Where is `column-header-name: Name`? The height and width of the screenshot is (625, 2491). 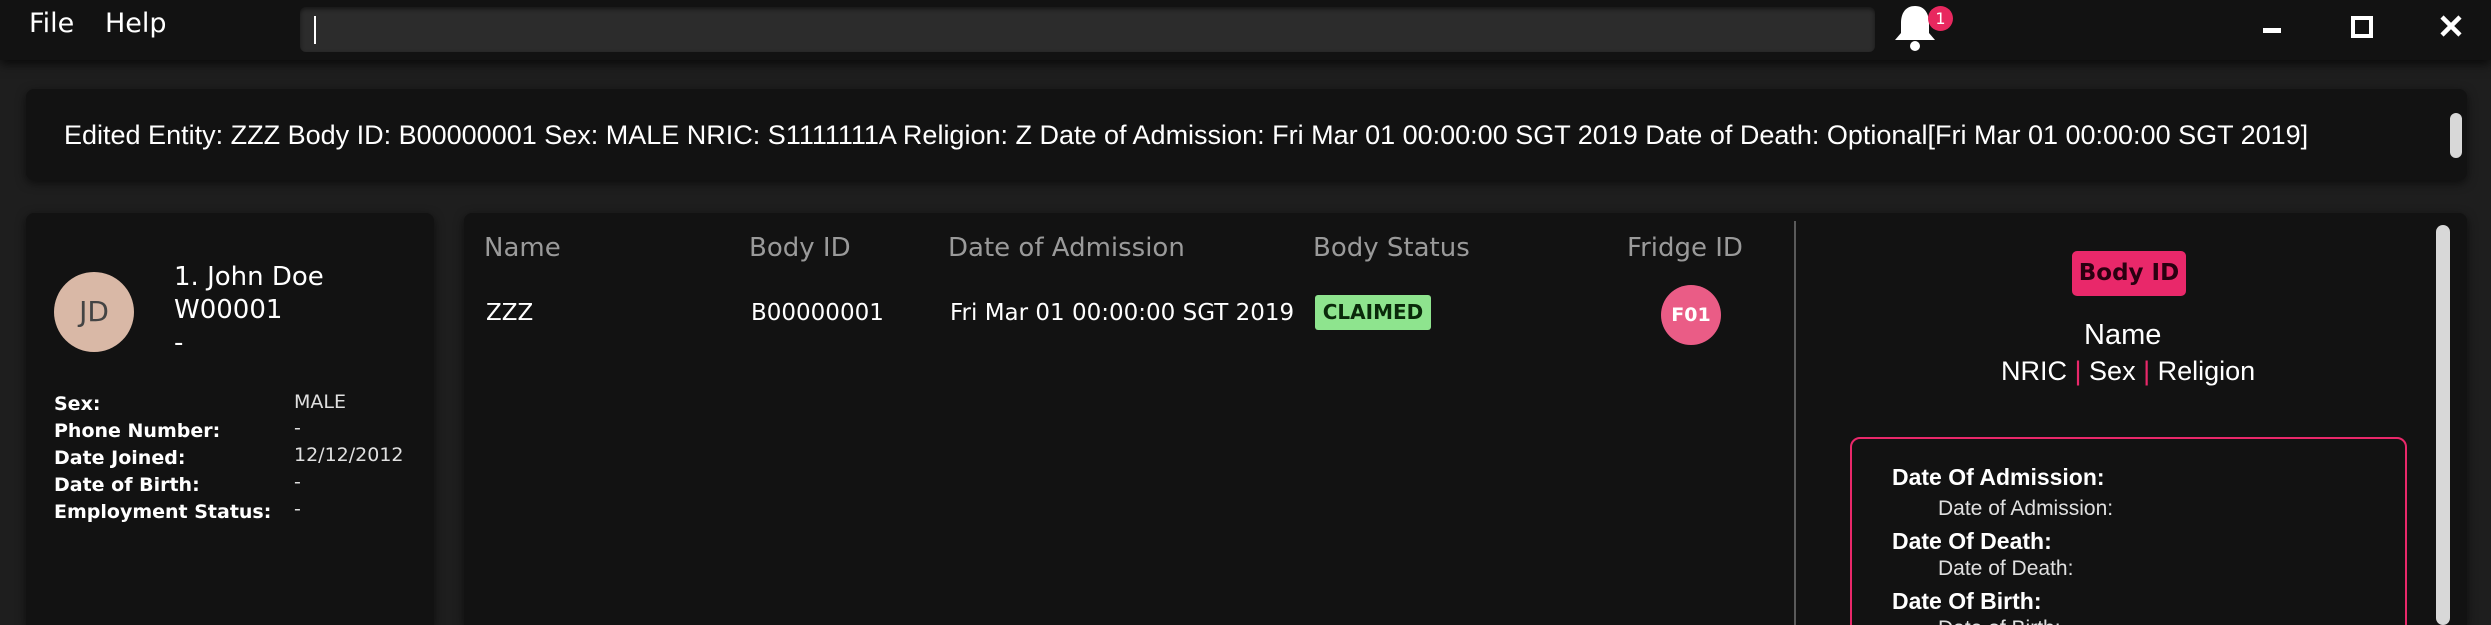 column-header-name: Name is located at coordinates (522, 248).